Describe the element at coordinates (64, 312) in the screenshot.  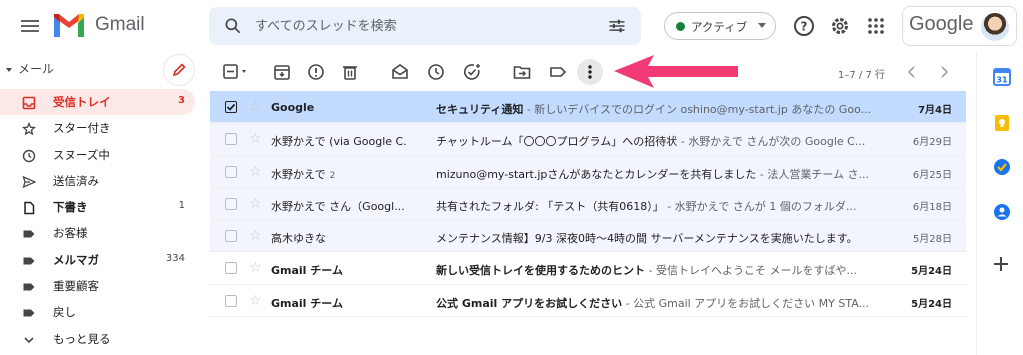
I see `sidebar-item-label: 戻し` at that location.